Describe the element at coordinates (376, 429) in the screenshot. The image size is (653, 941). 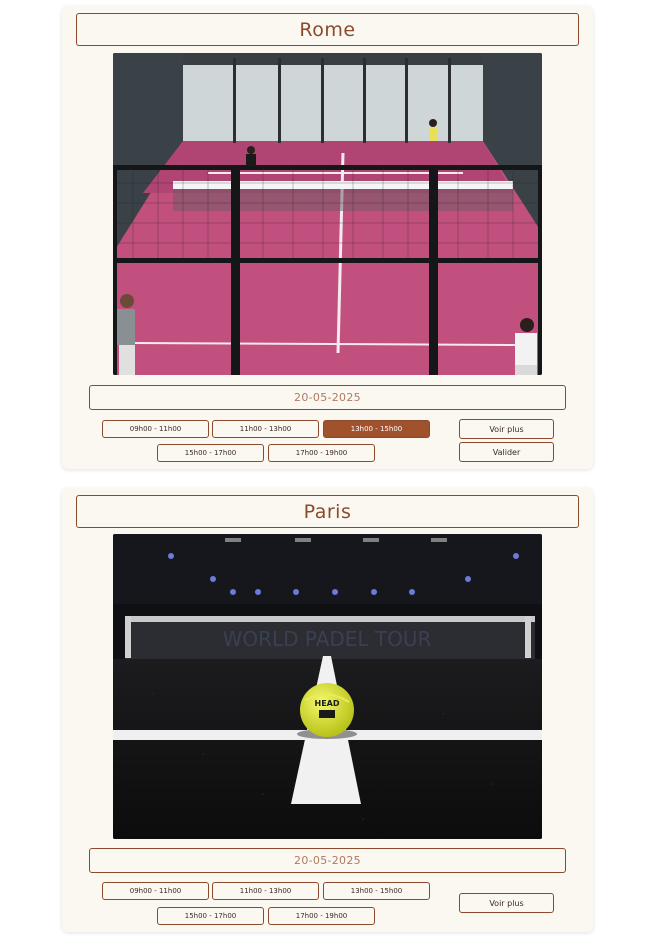
I see `time-slot-button-selected: 13h00 - 15h00` at that location.